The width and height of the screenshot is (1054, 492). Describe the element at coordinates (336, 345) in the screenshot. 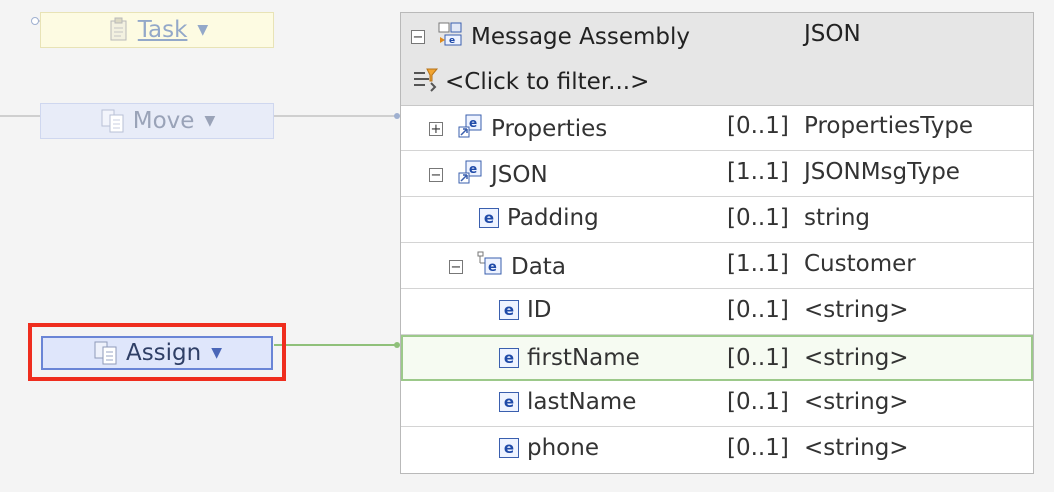

I see `connector-assign-out` at that location.